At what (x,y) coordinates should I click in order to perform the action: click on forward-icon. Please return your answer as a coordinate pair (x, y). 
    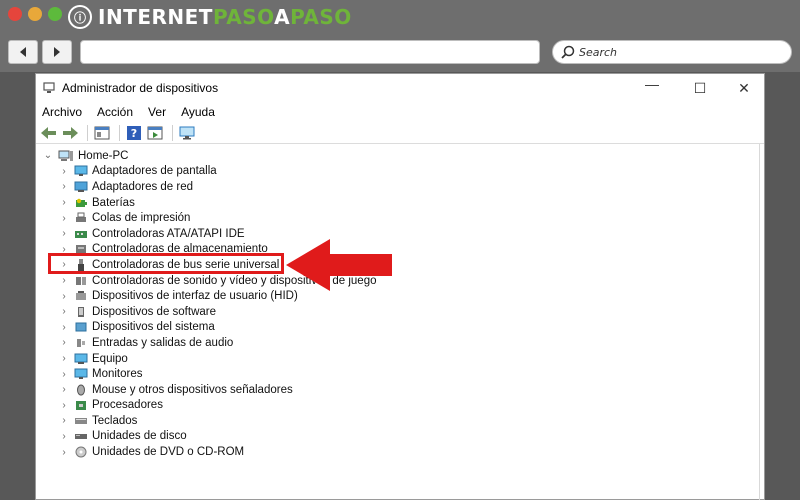
    Looking at the image, I should click on (70, 132).